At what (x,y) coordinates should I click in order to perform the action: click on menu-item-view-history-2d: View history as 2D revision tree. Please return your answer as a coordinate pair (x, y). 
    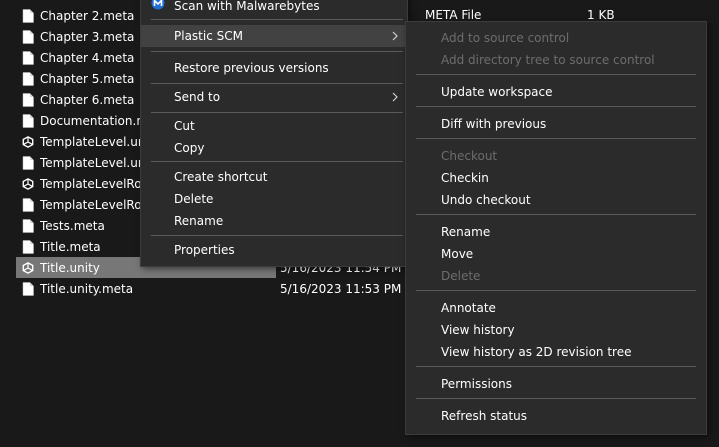
    Looking at the image, I should click on (556, 352).